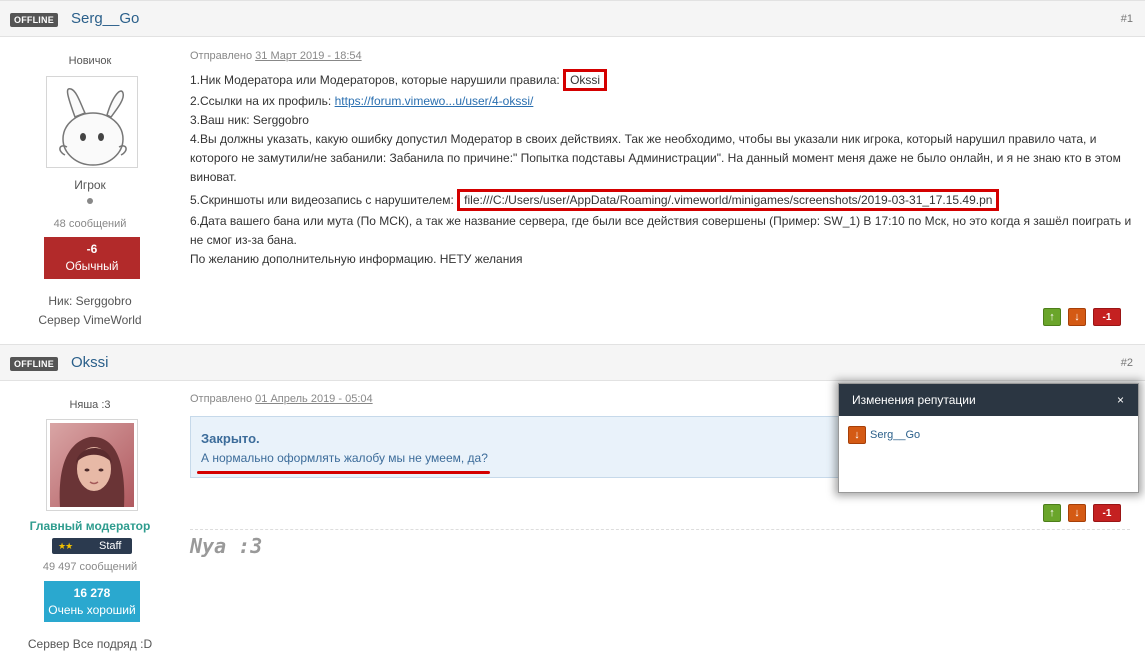  What do you see at coordinates (914, 400) in the screenshot?
I see `popup-title: Изменения репутации` at bounding box center [914, 400].